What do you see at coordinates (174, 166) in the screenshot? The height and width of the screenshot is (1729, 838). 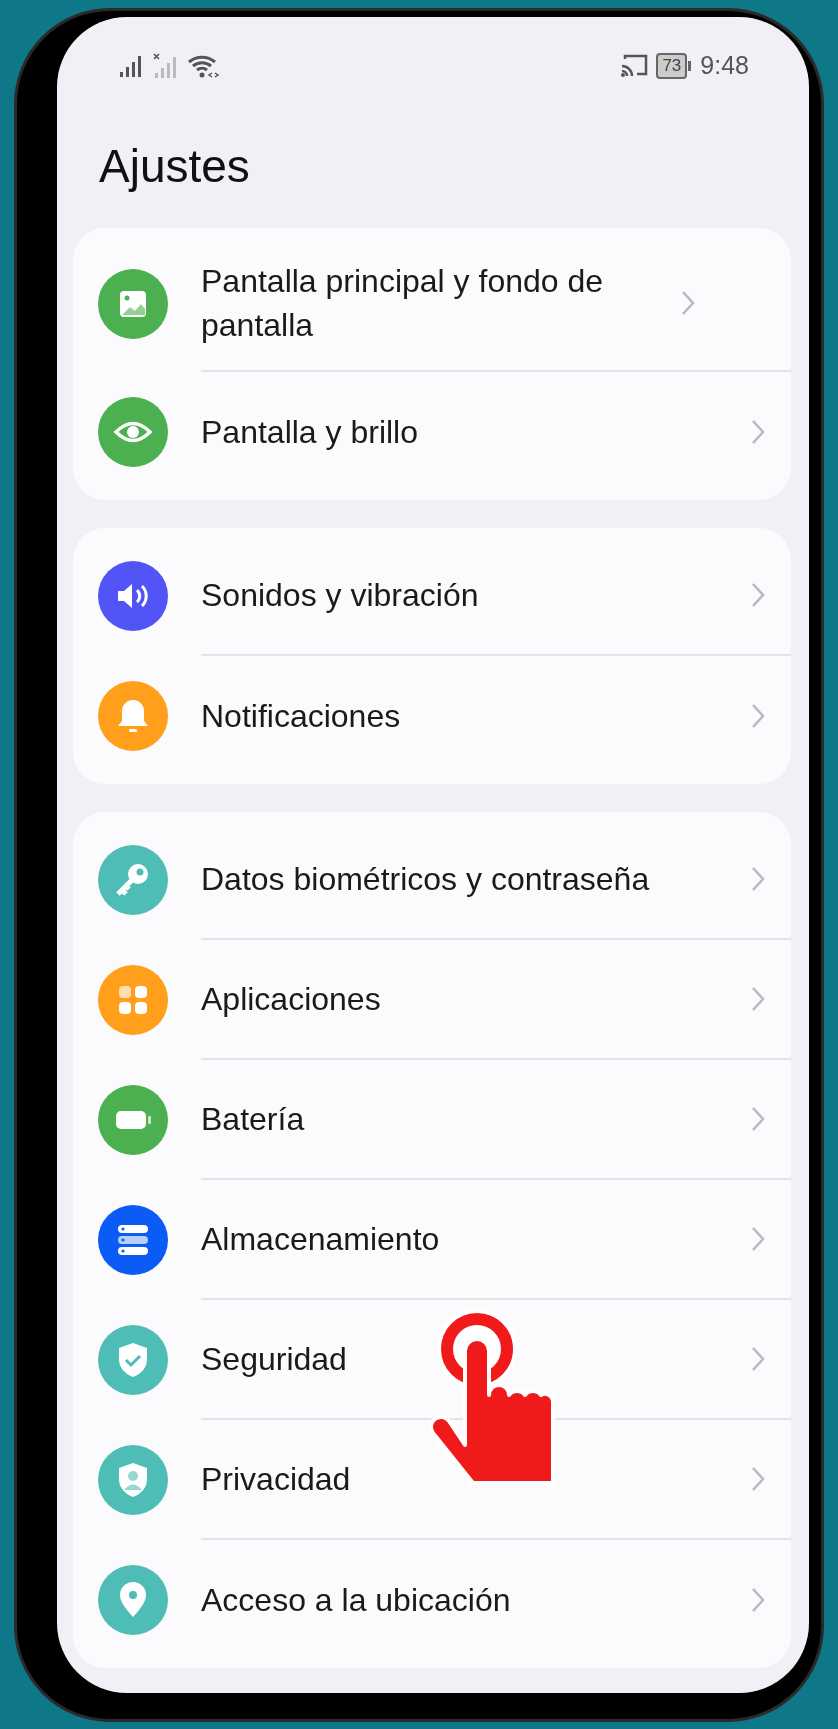 I see `page-title: Ajustes` at bounding box center [174, 166].